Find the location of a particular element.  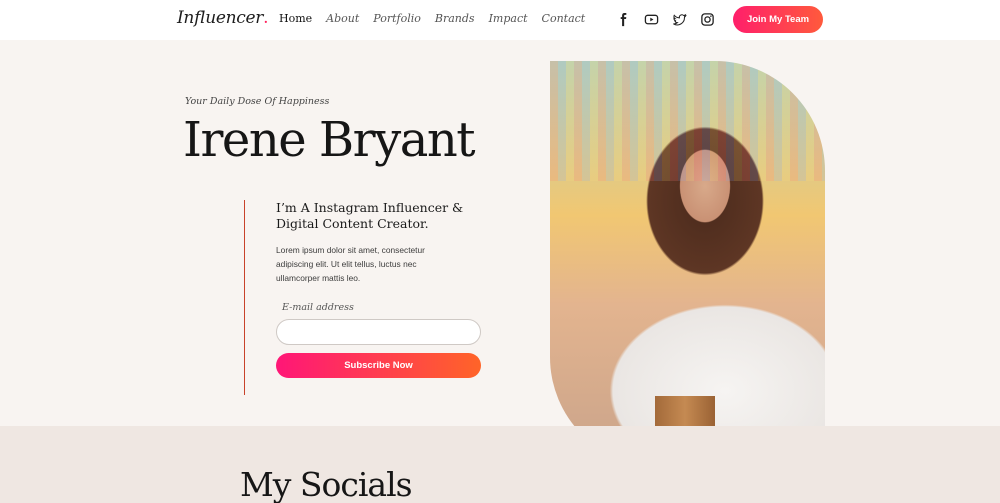

hero-tagline: Your Daily Dose Of Happiness is located at coordinates (257, 101).